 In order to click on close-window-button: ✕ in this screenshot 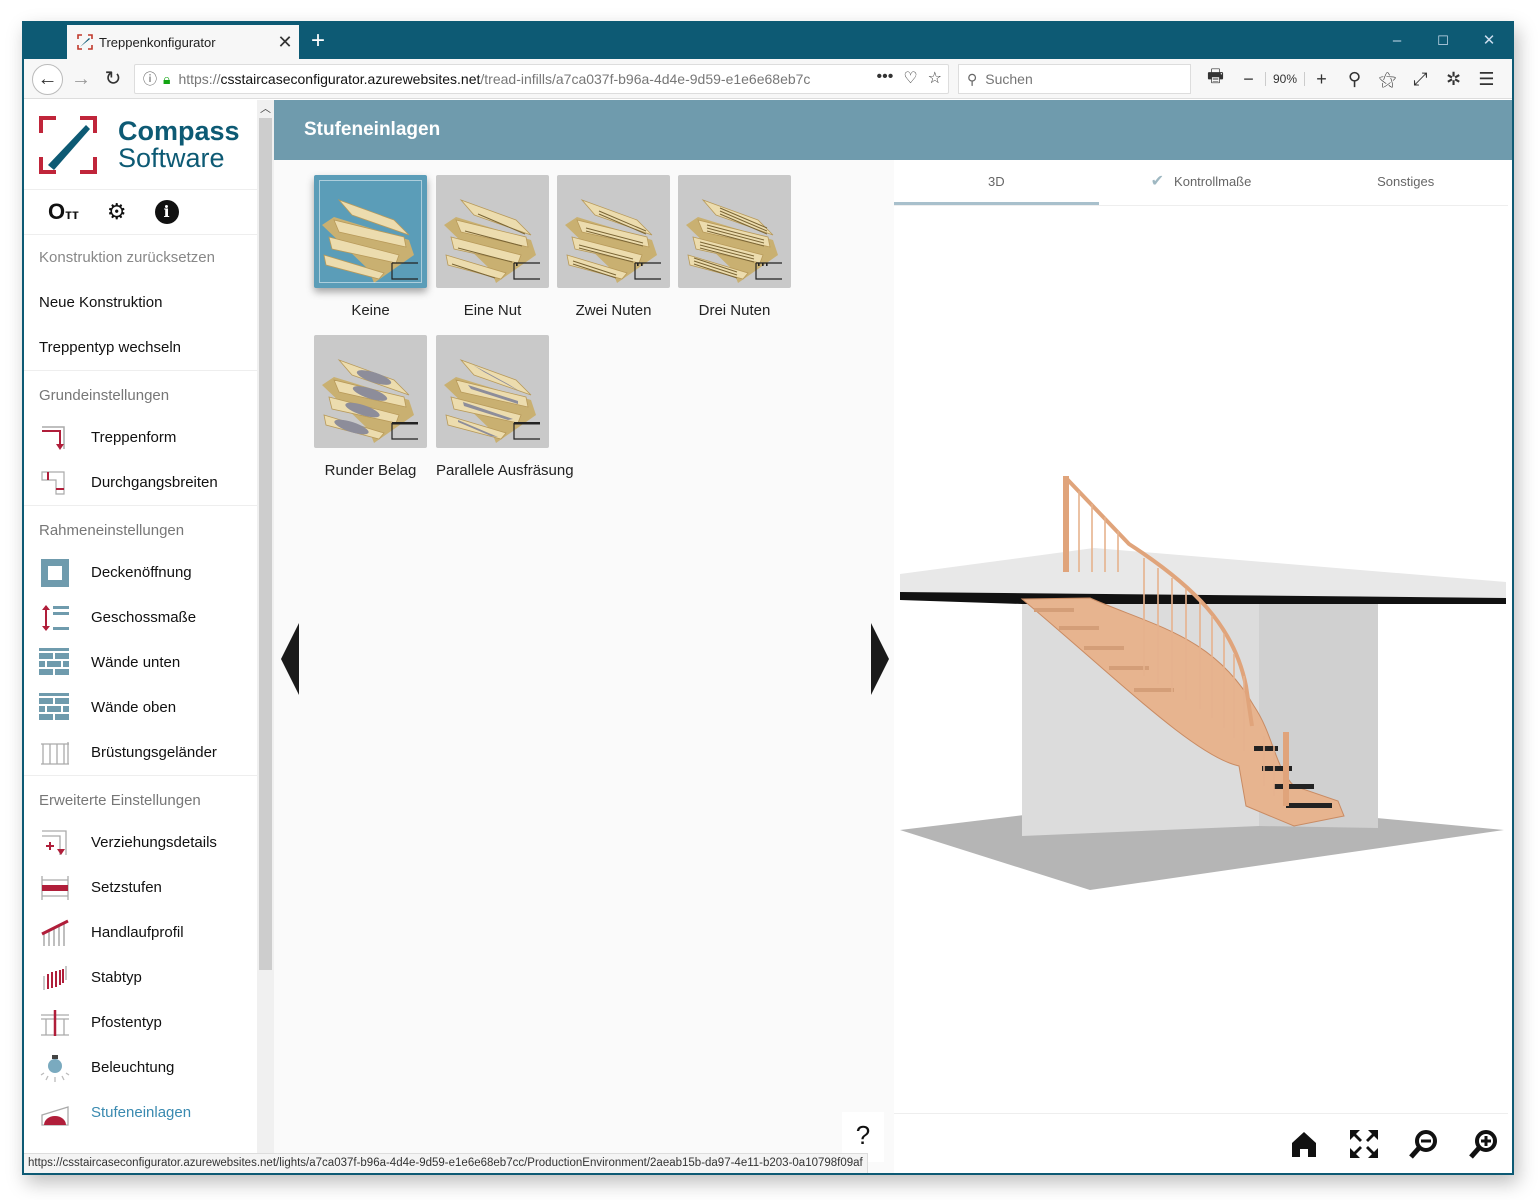, I will do `click(1489, 41)`.